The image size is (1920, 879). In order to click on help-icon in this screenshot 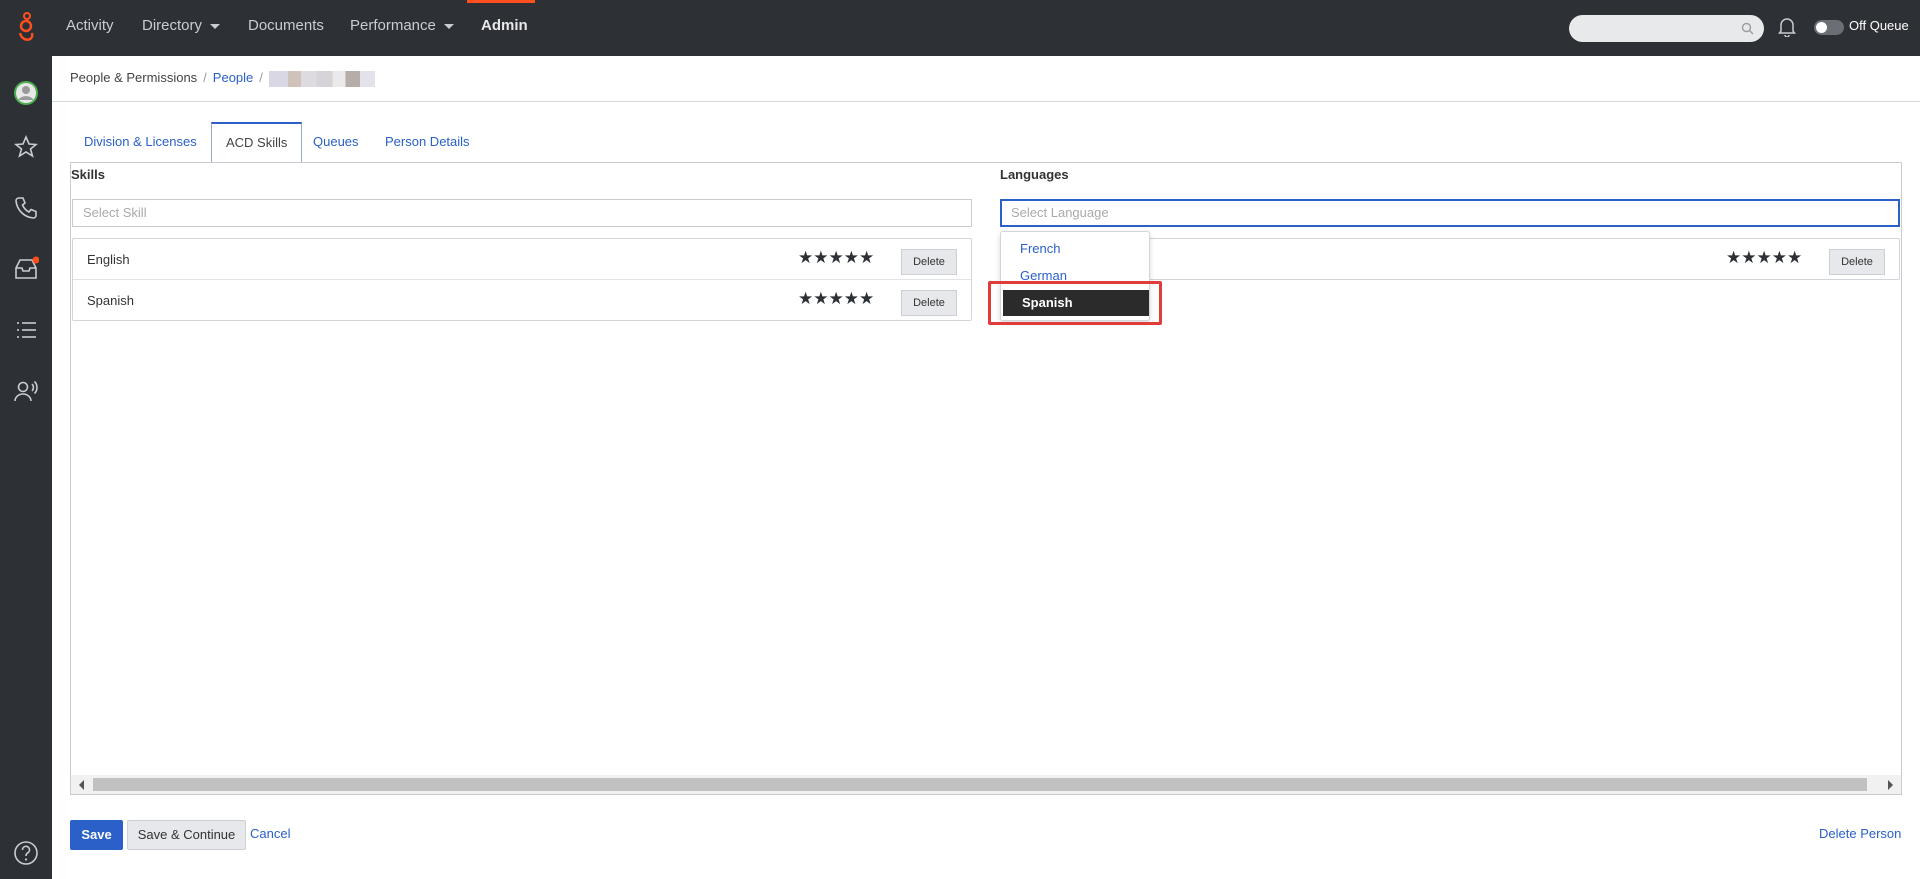, I will do `click(26, 853)`.